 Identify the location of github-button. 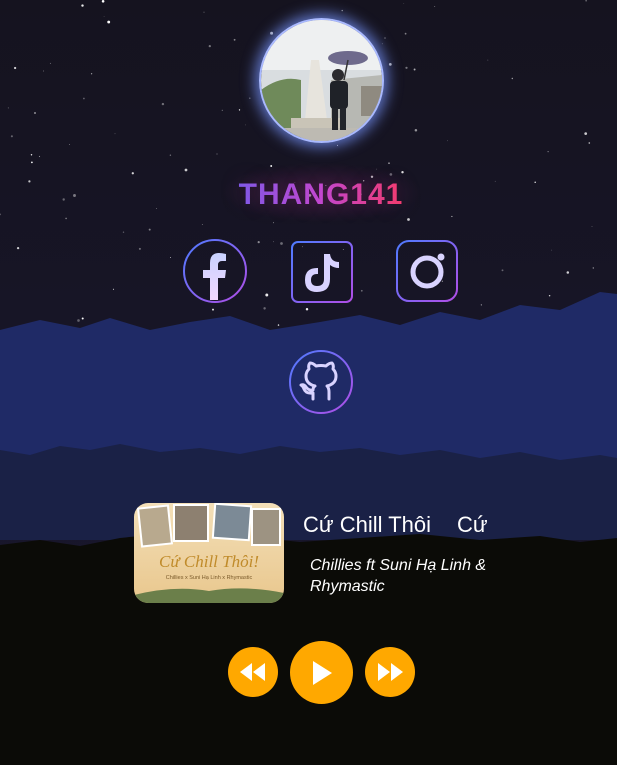
(321, 382).